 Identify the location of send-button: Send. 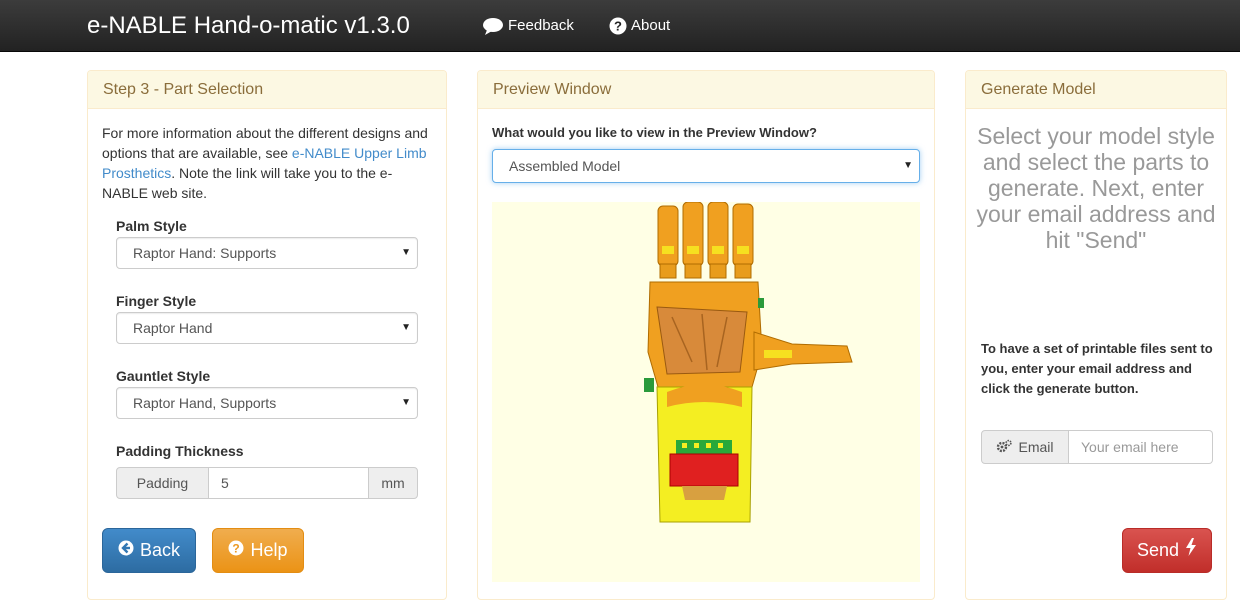
(1167, 550).